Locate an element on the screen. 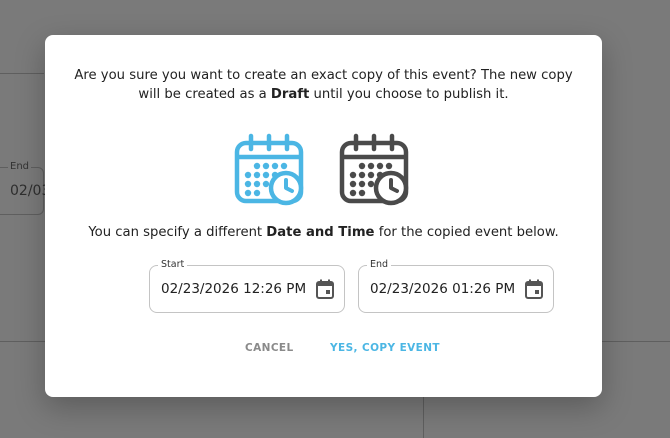  start-field-value: 02/23/2026 12:26 PM is located at coordinates (233, 289).